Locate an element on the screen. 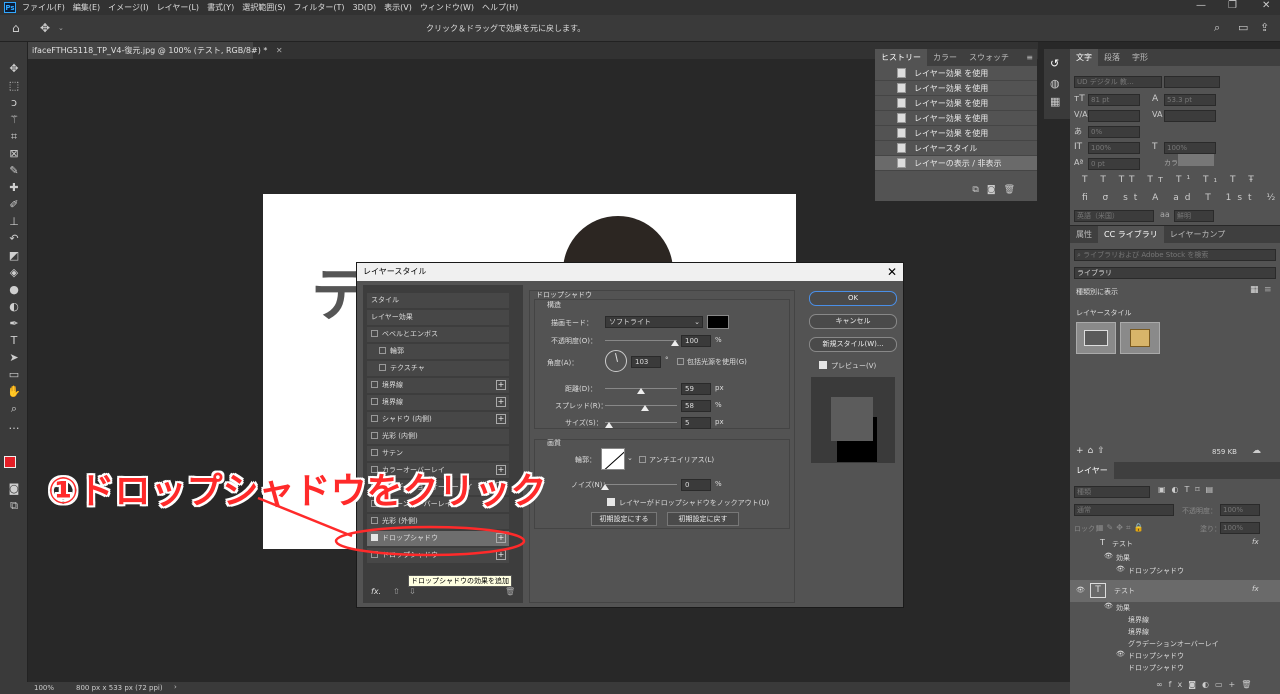 Image resolution: width=1280 pixels, height=694 pixels. foreground-color-swatch is located at coordinates (10, 462).